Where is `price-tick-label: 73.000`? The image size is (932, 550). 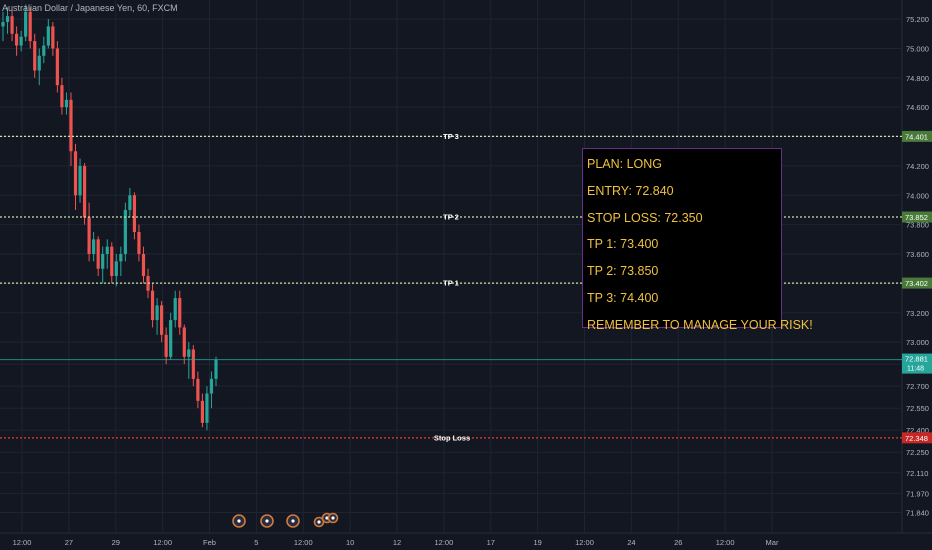 price-tick-label: 73.000 is located at coordinates (917, 342).